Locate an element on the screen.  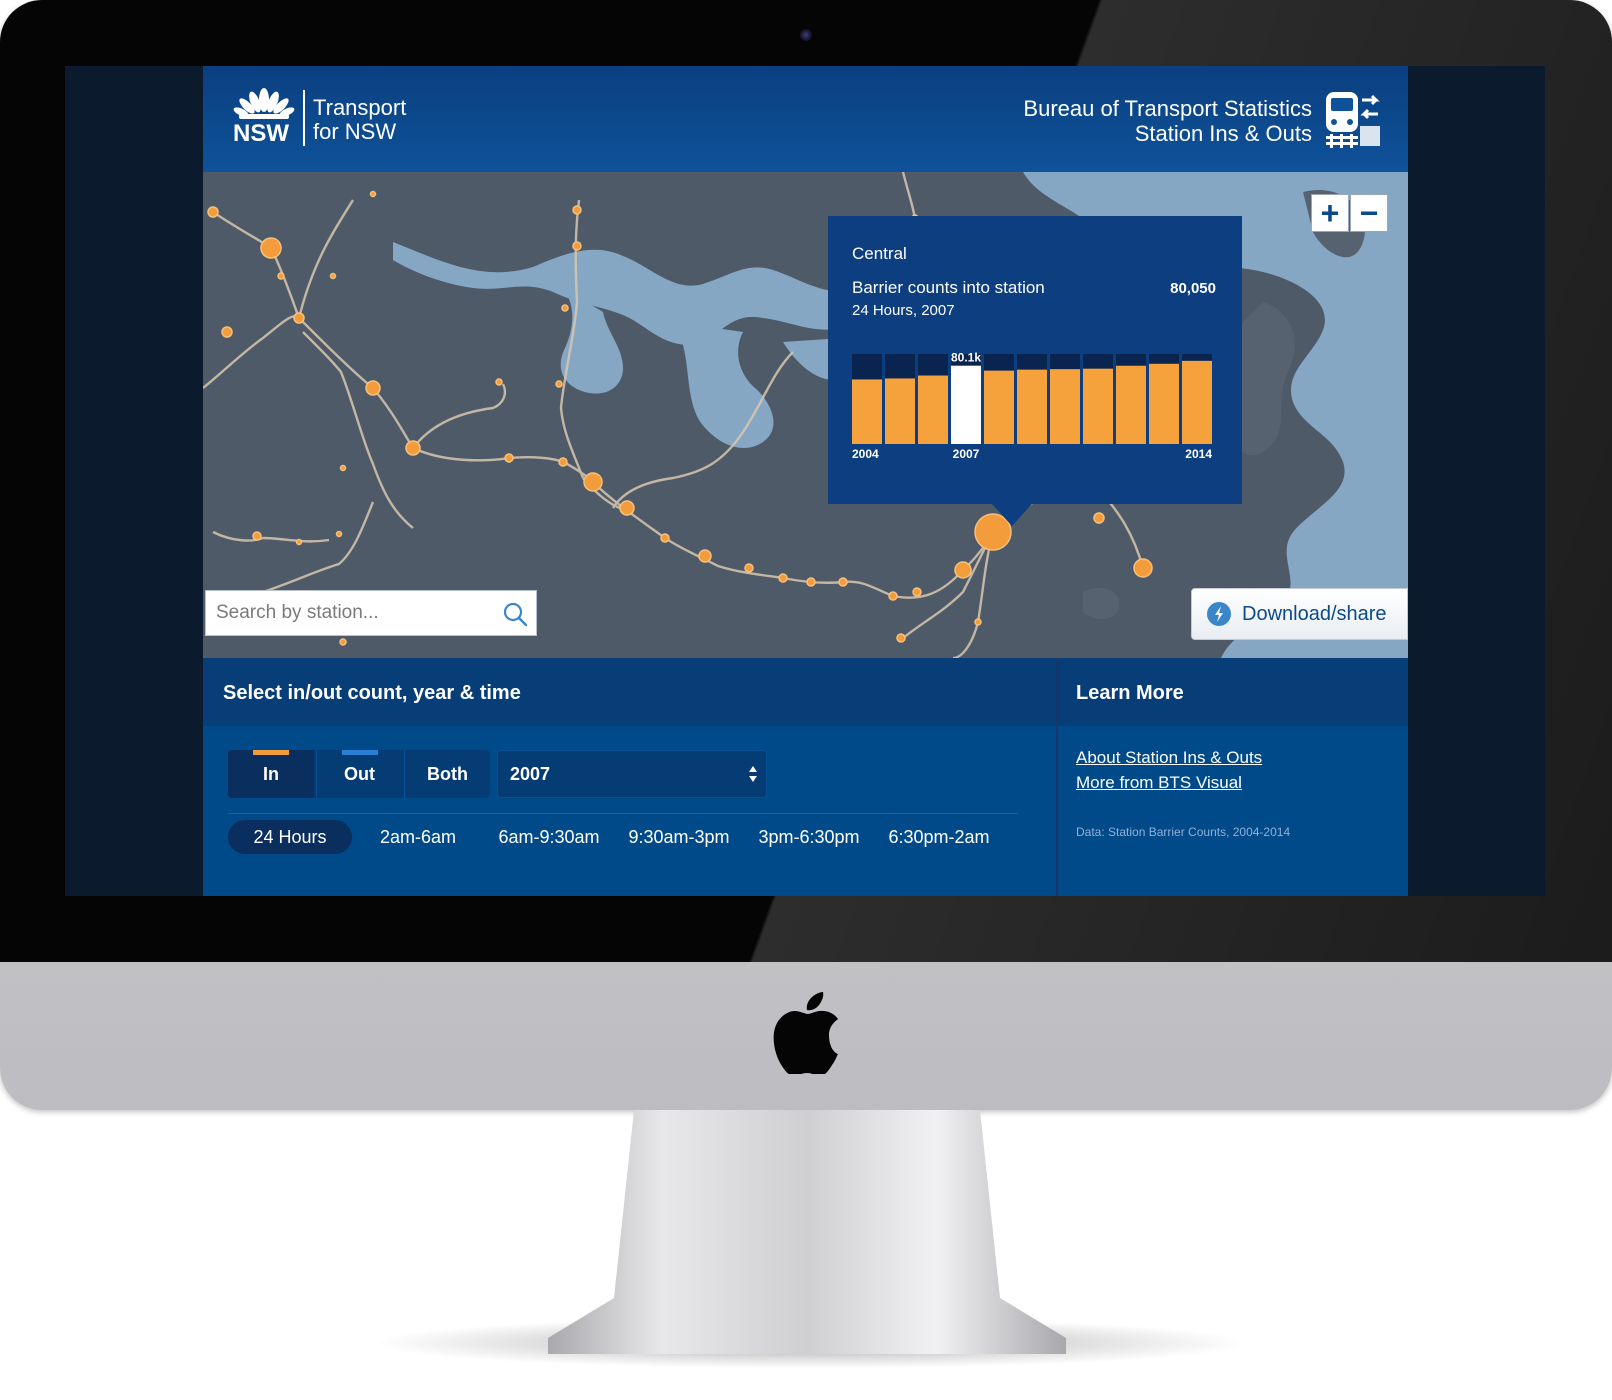
time-6am-930am: 6am-9:30am is located at coordinates (549, 837).